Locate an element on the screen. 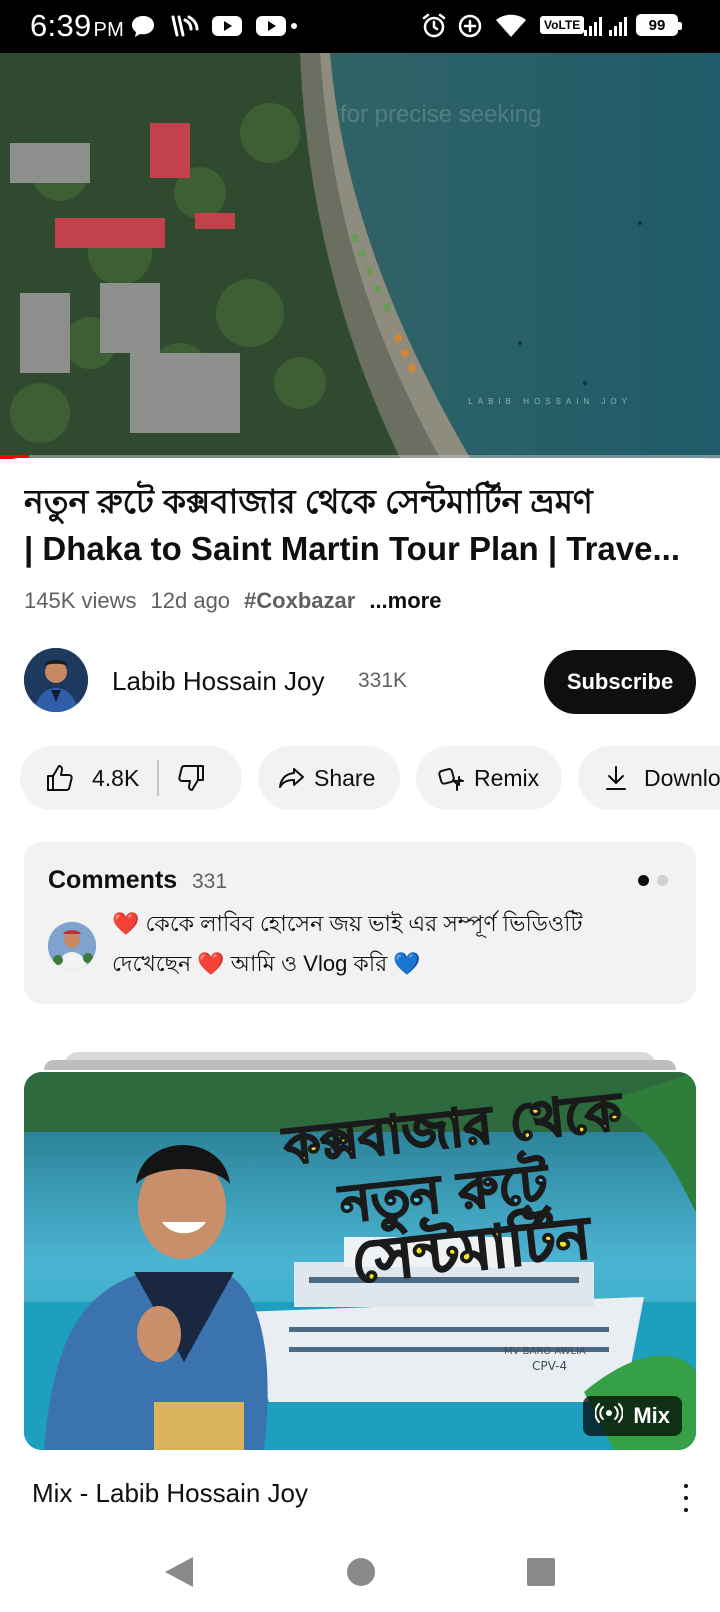  subscriber-count: 331K is located at coordinates (383, 680).